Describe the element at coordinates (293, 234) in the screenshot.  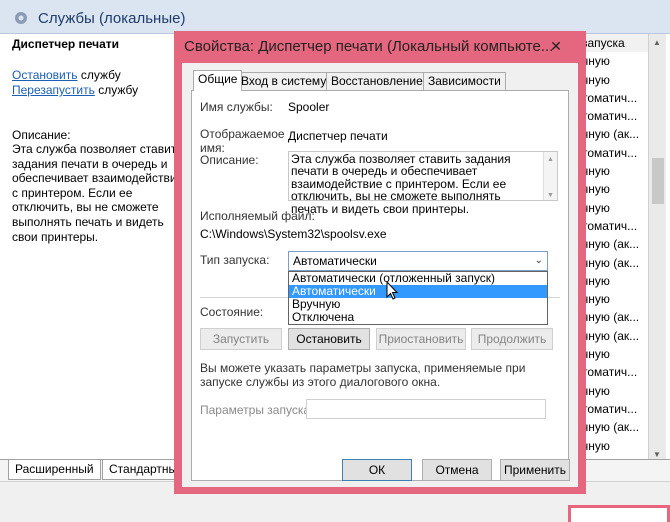
I see `exe-path: C:\Windows\System32\spoolsv.exe` at that location.